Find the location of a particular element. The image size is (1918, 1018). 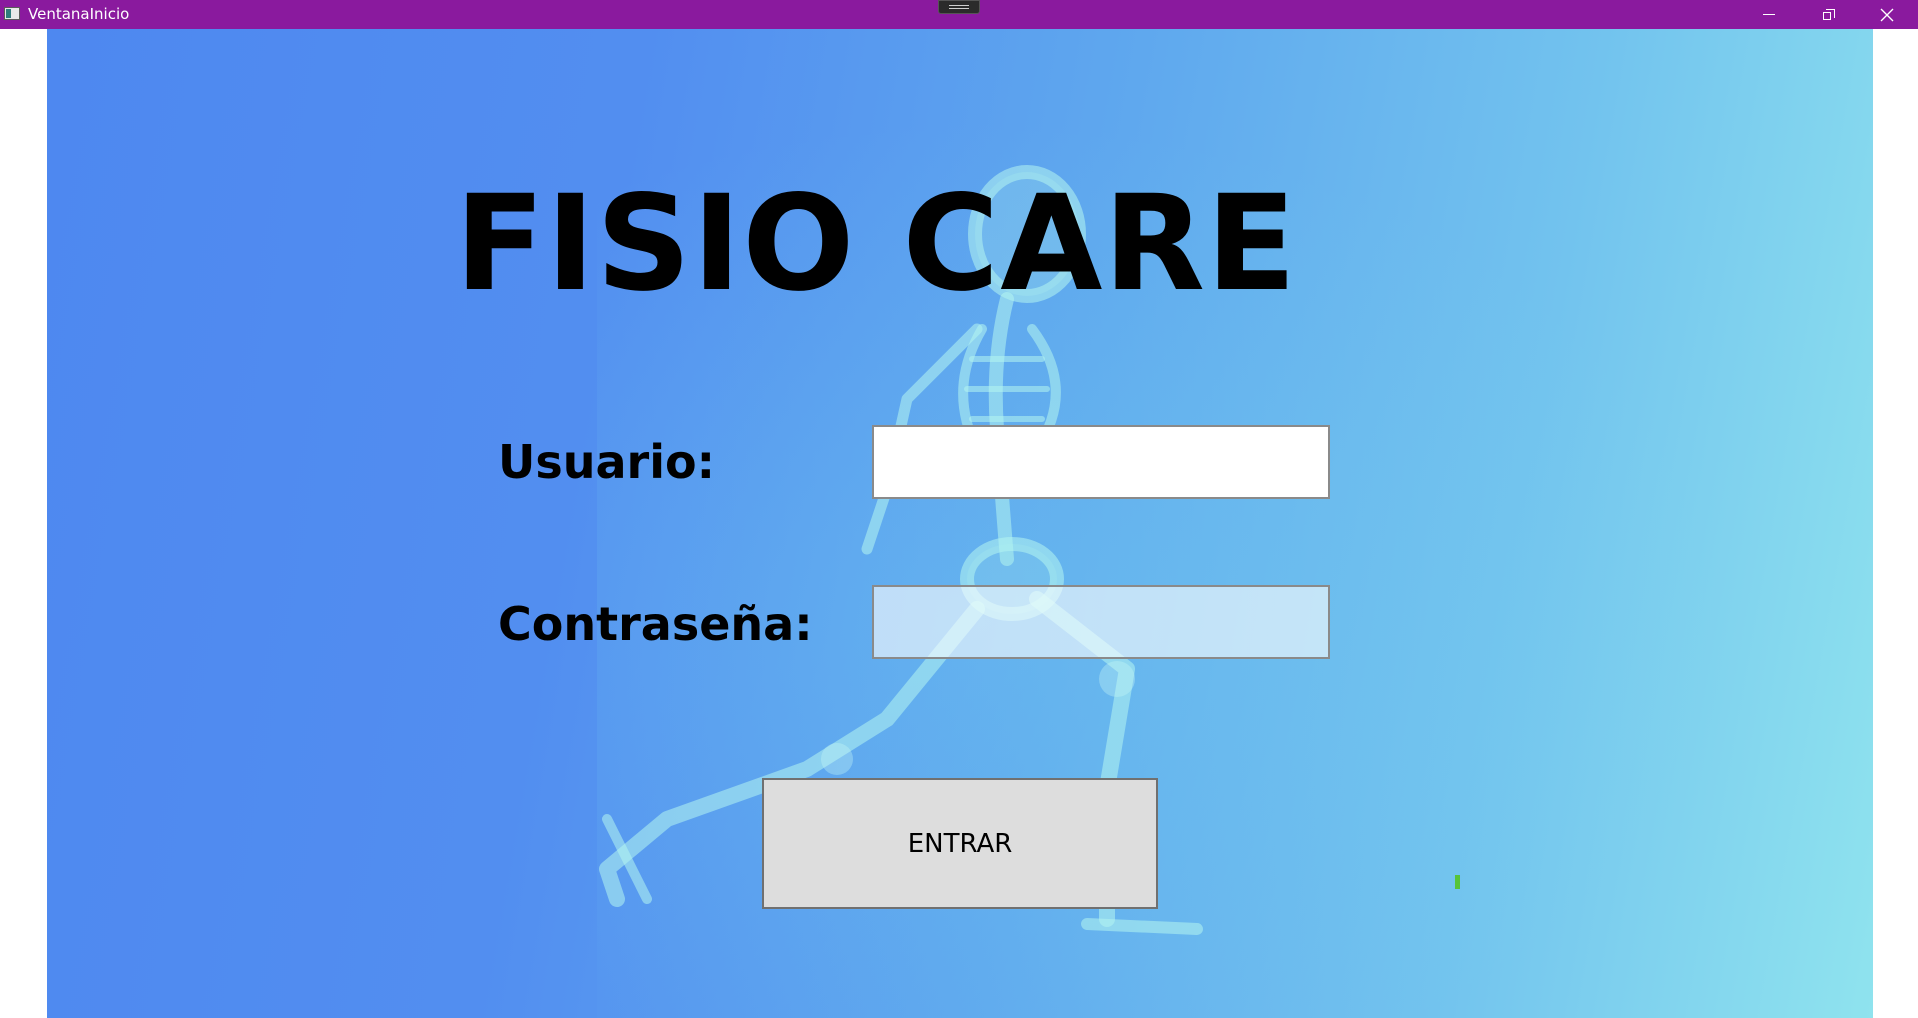

drag-handle-icon is located at coordinates (959, 7).